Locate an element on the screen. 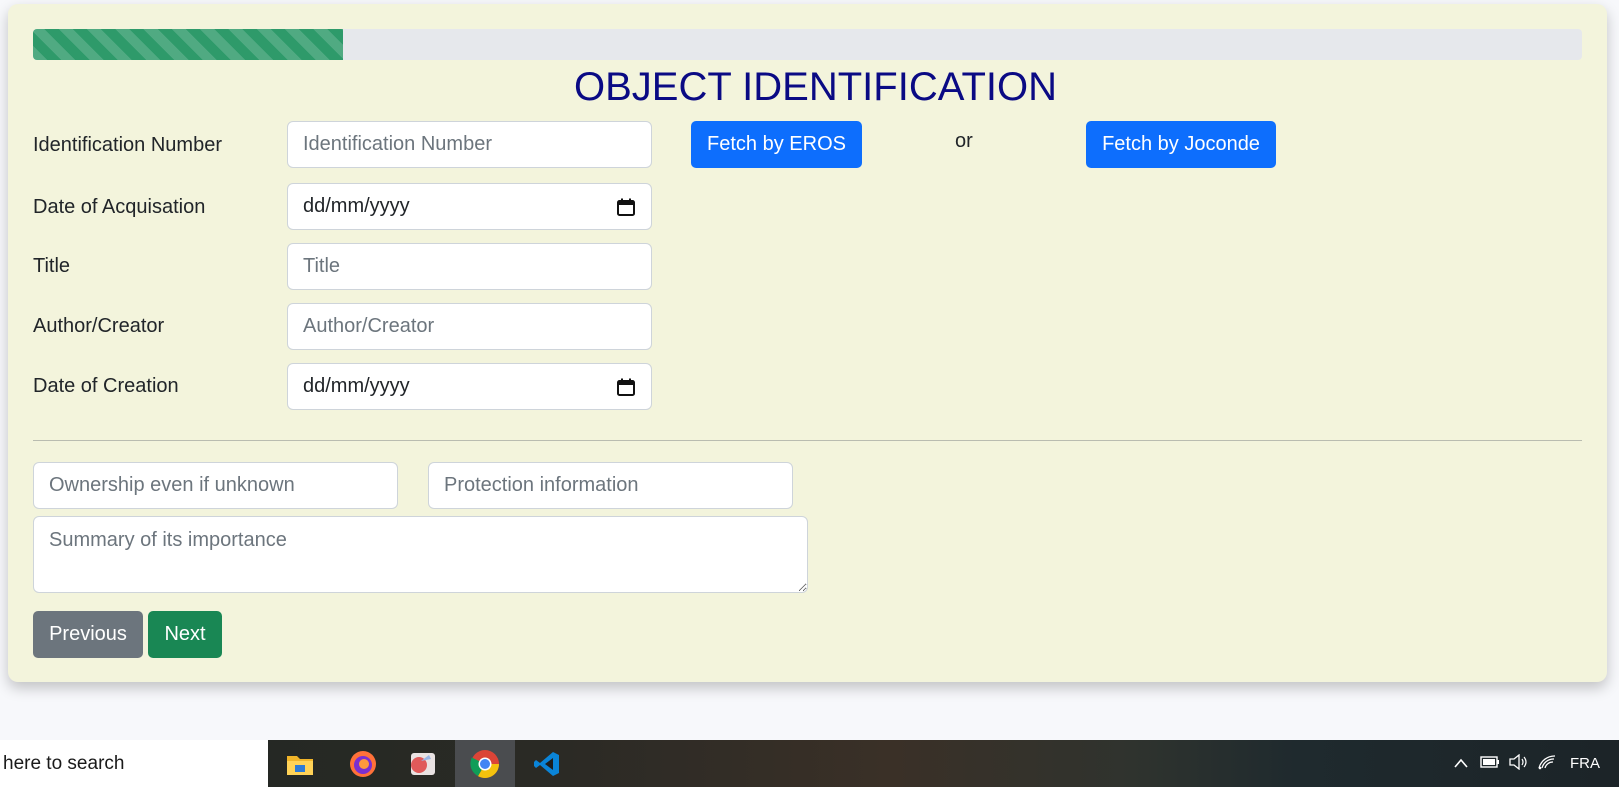 This screenshot has width=1619, height=787. or-separator: or is located at coordinates (964, 141).